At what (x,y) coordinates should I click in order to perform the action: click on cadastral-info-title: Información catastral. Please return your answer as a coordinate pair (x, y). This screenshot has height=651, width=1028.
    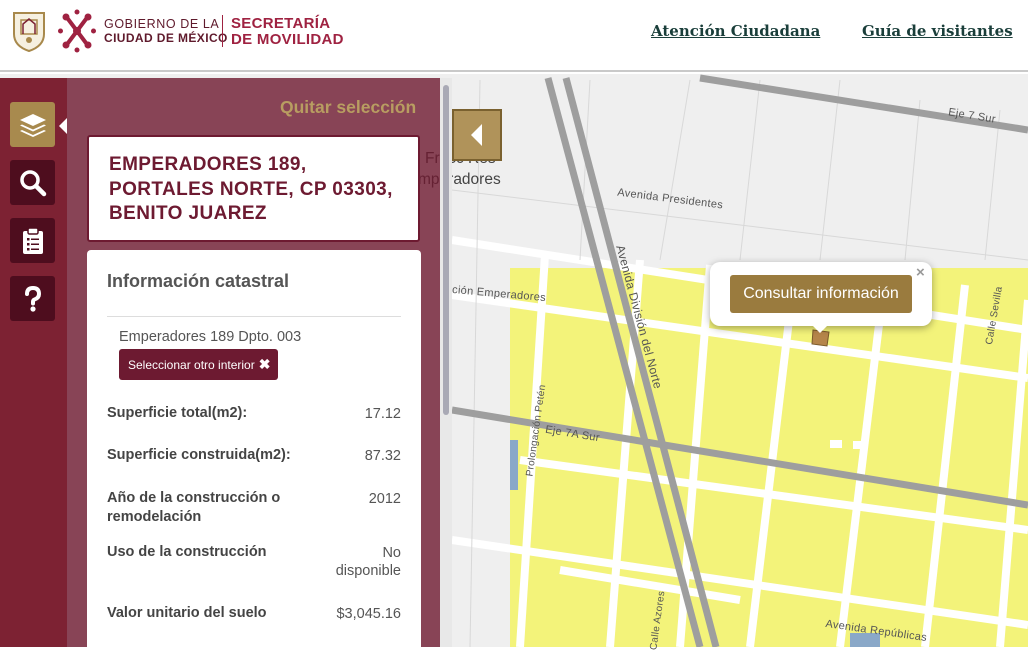
    Looking at the image, I should click on (198, 281).